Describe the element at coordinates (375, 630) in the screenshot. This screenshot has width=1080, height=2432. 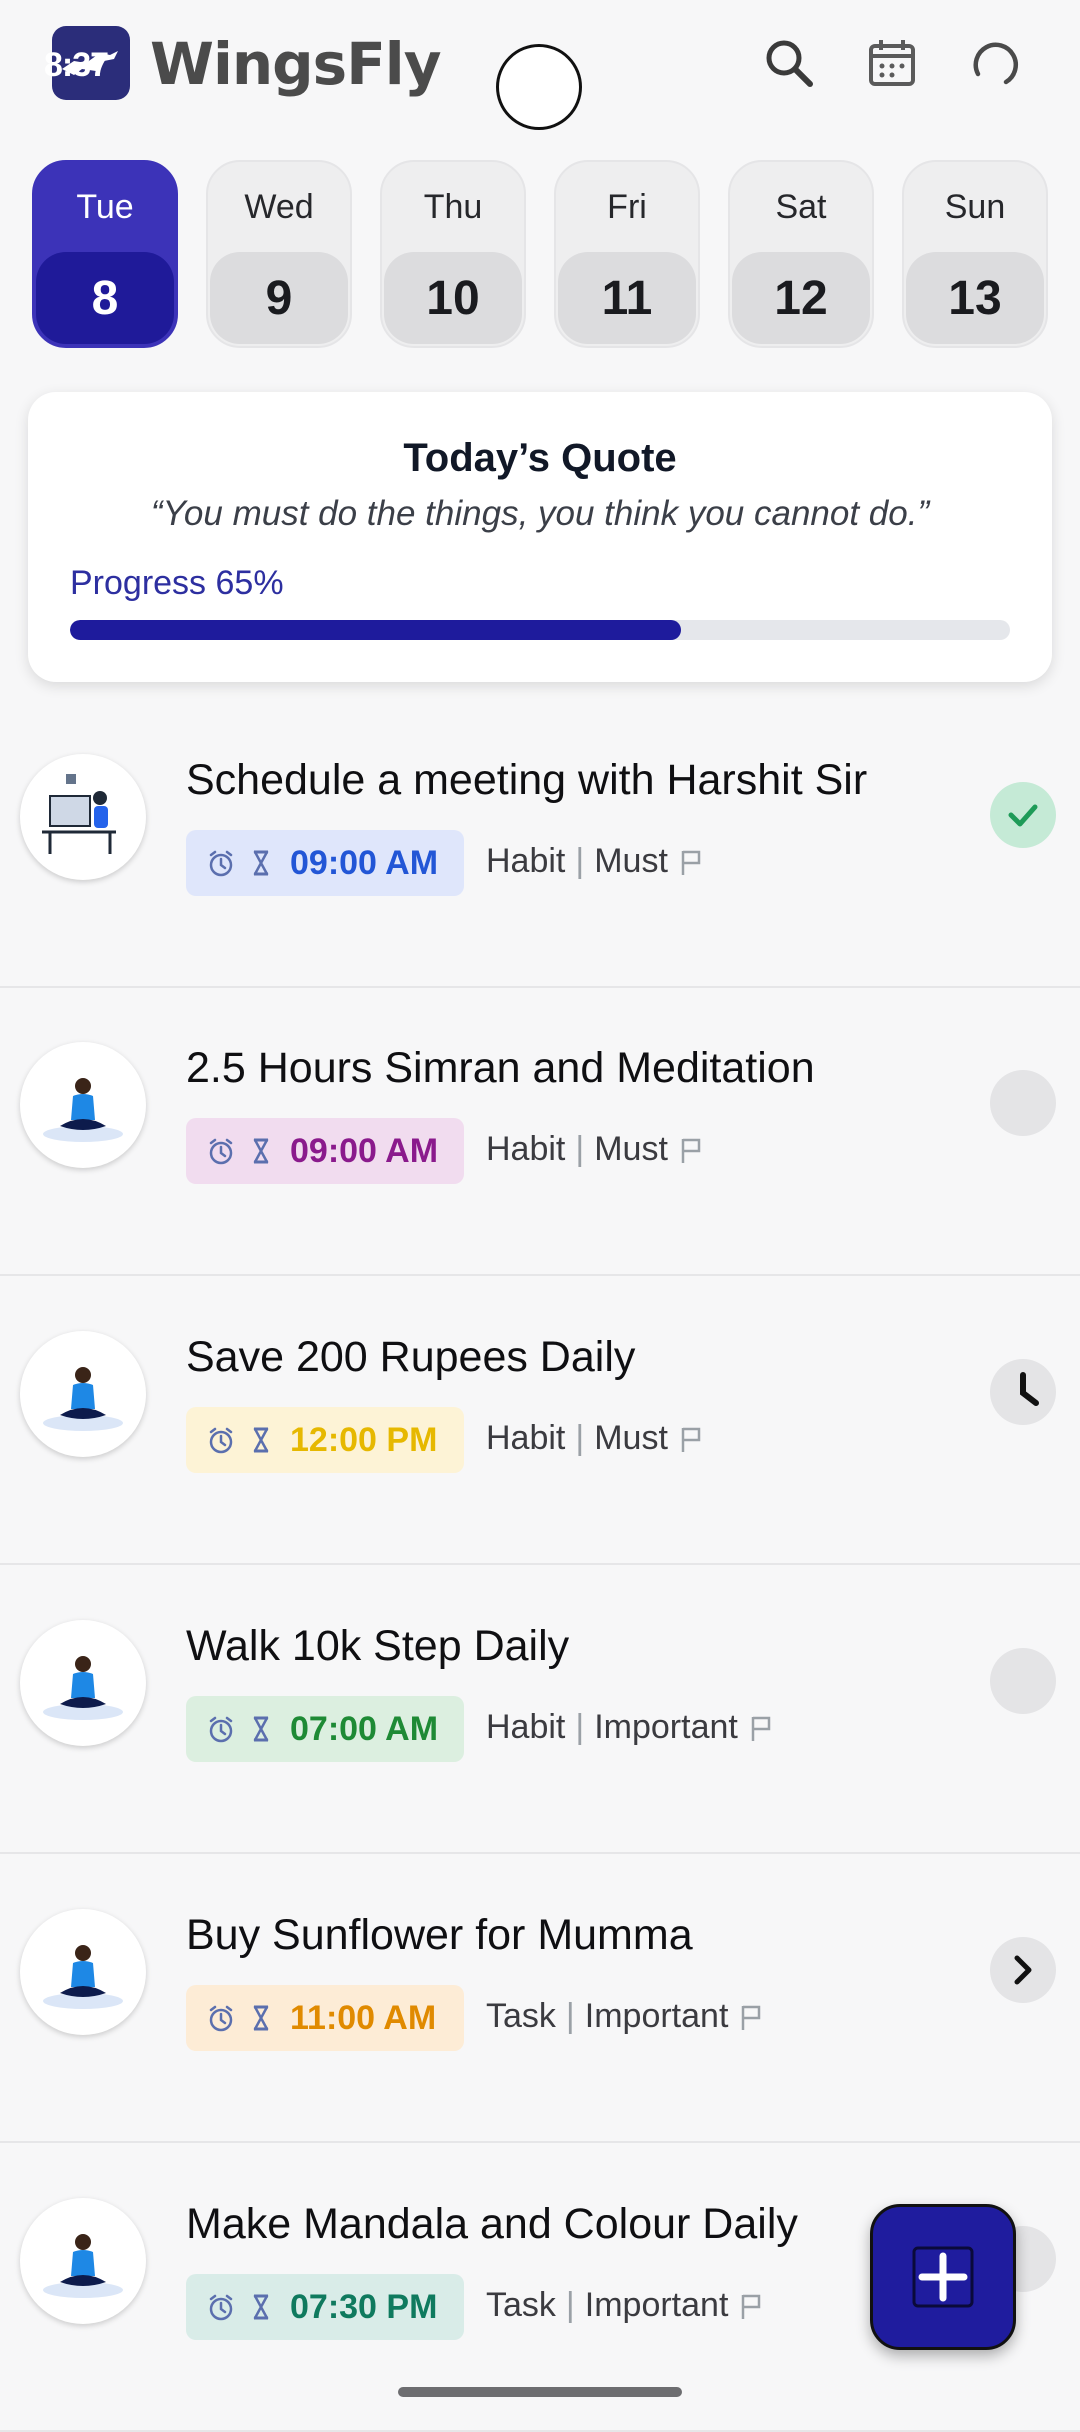
I see `progress-fill` at that location.